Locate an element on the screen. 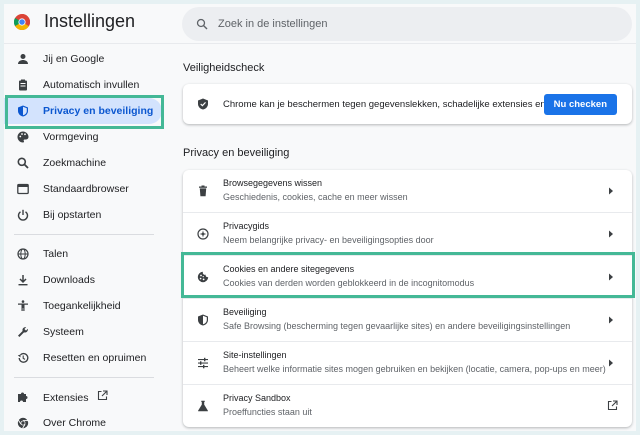 Image resolution: width=640 pixels, height=435 pixels. sidebar-item-label: Zoekmachine is located at coordinates (75, 163).